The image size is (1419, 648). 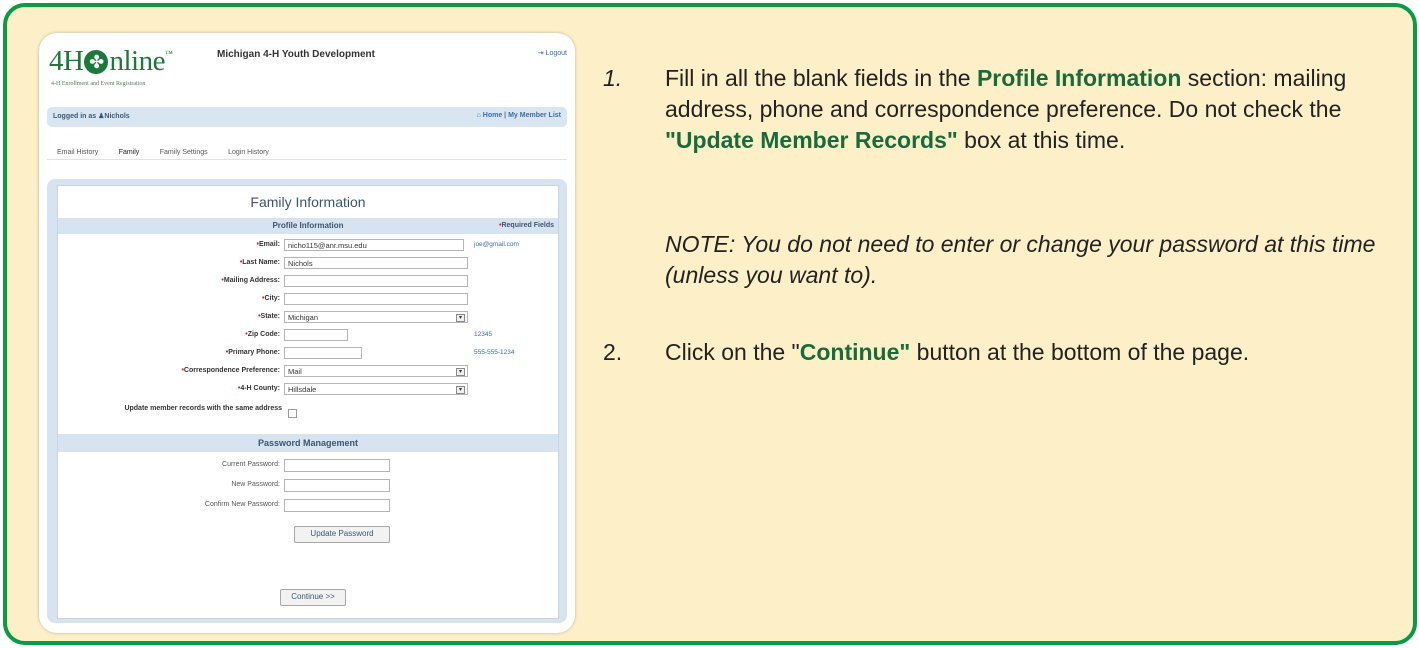 What do you see at coordinates (540, 53) in the screenshot?
I see `logout-icon: ⇥` at bounding box center [540, 53].